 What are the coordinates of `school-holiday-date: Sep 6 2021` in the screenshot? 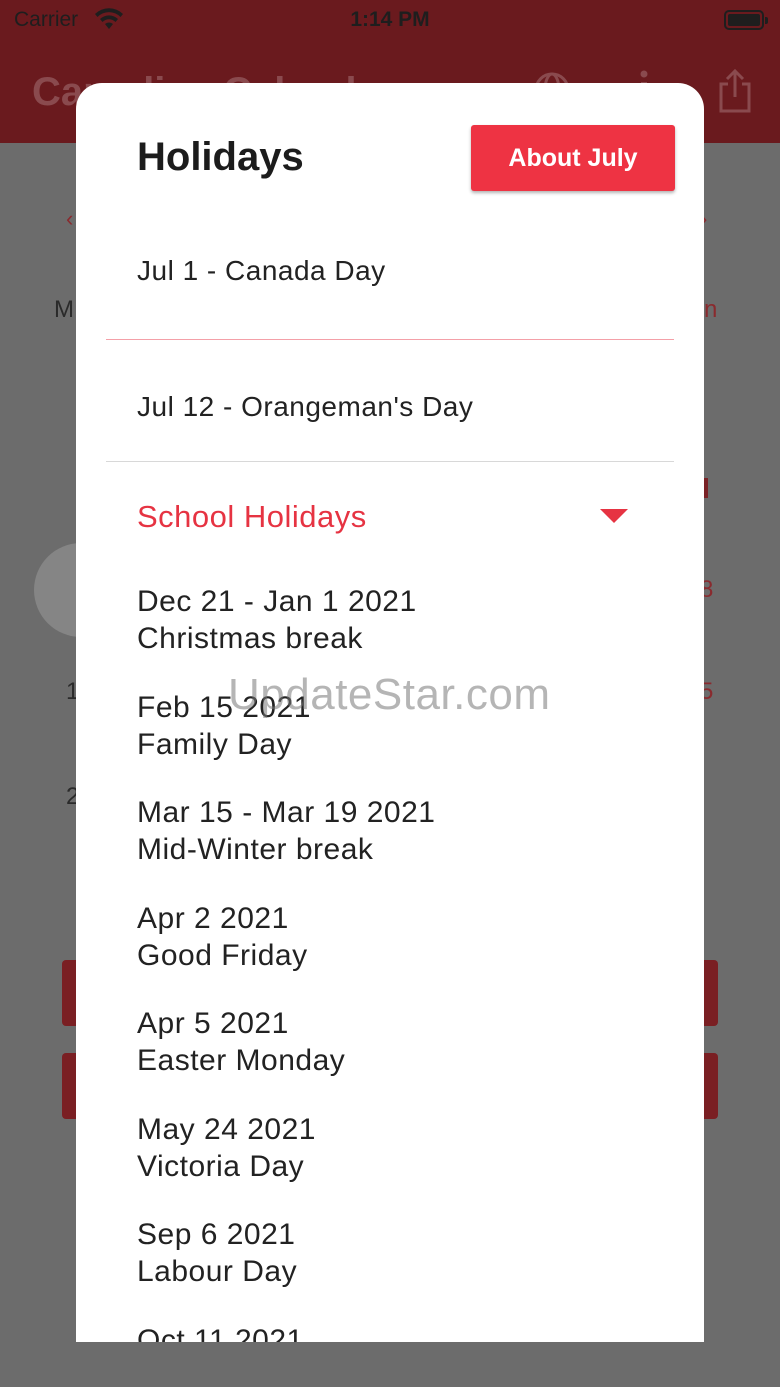 It's located at (216, 1234).